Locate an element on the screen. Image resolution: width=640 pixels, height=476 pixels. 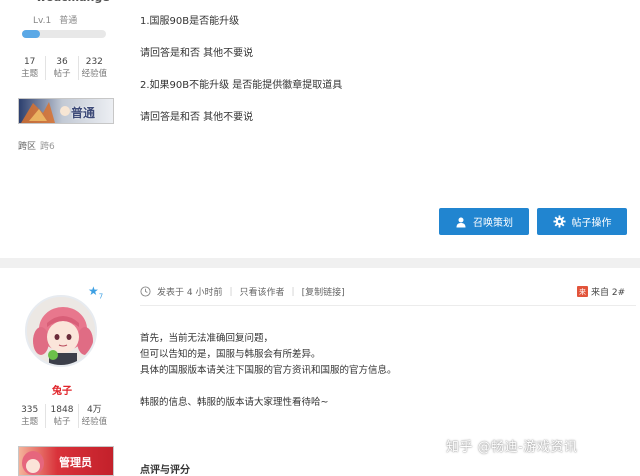
post-divider is located at coordinates (320, 263).